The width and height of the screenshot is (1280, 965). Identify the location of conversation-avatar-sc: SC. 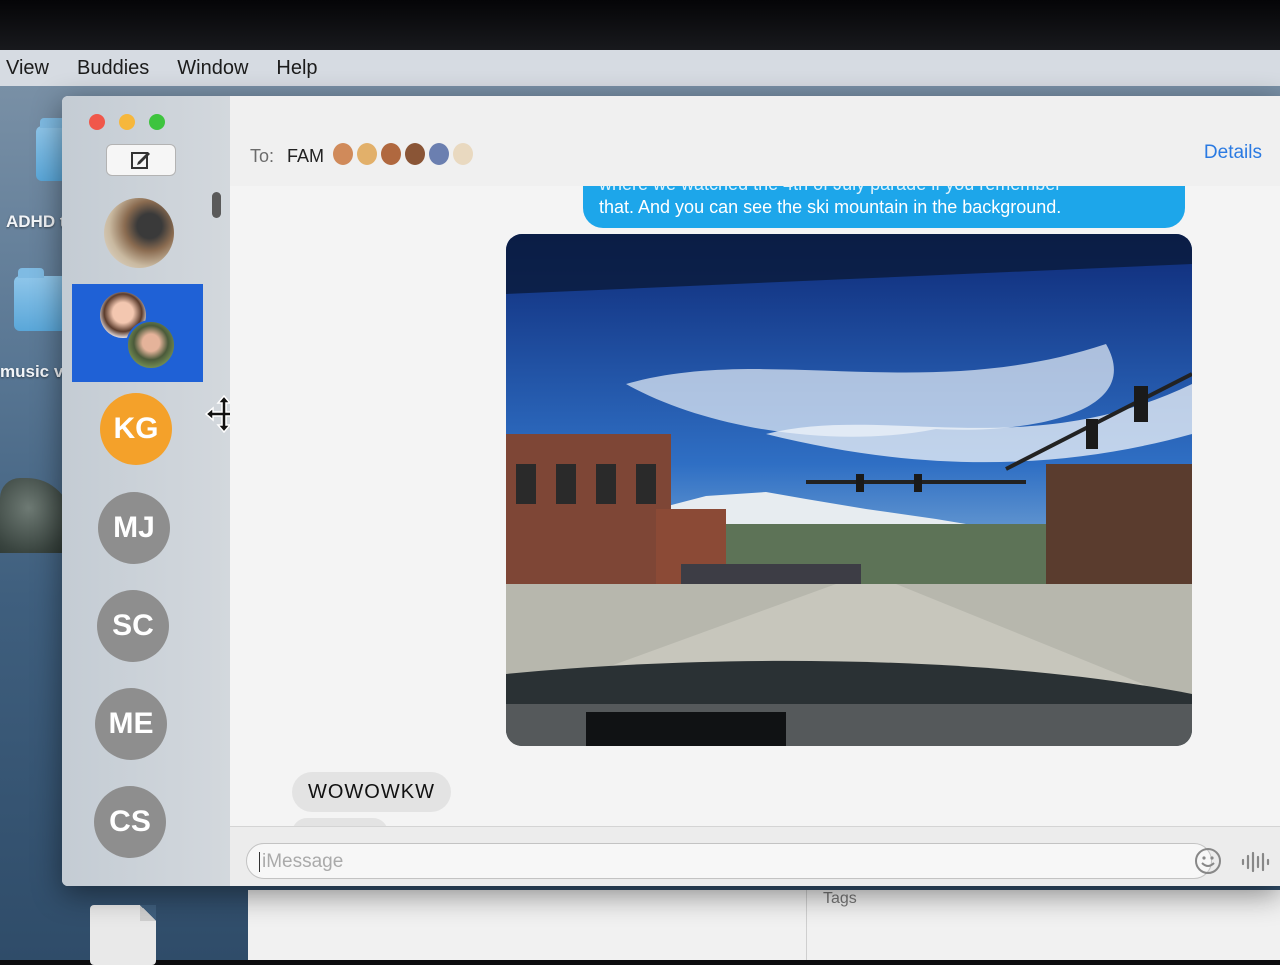
(133, 626).